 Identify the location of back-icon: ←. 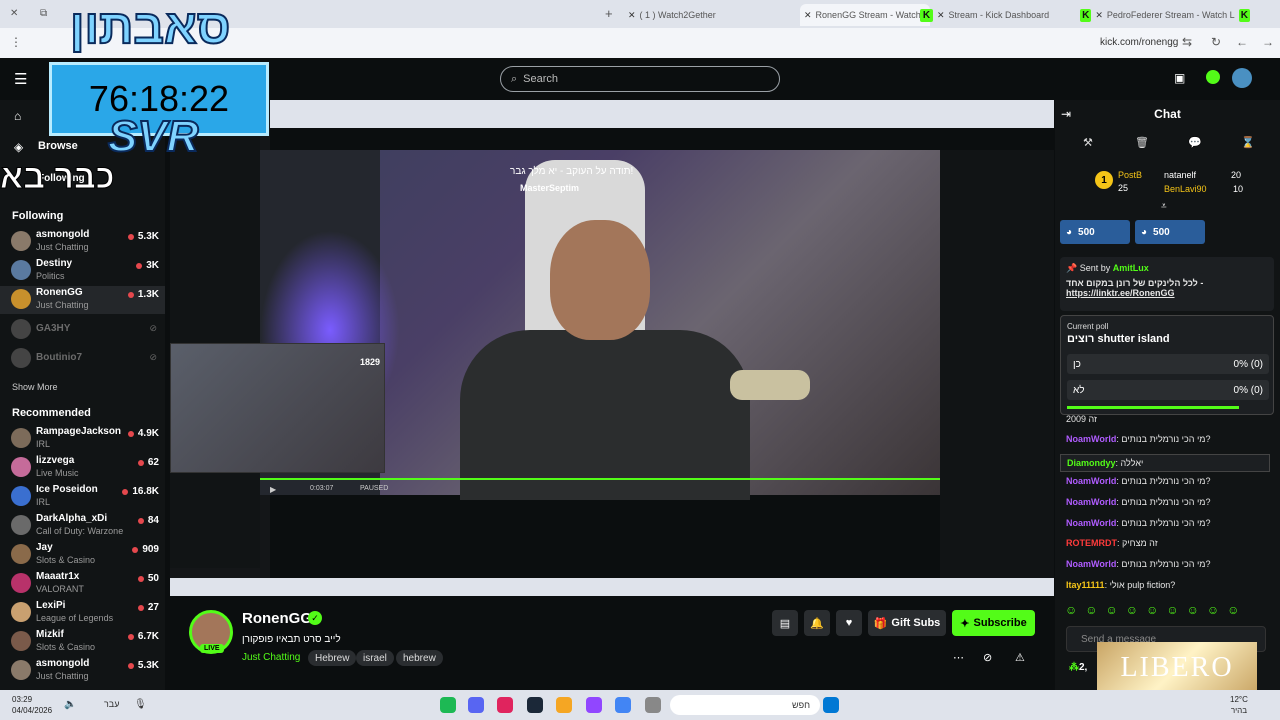
(1242, 42).